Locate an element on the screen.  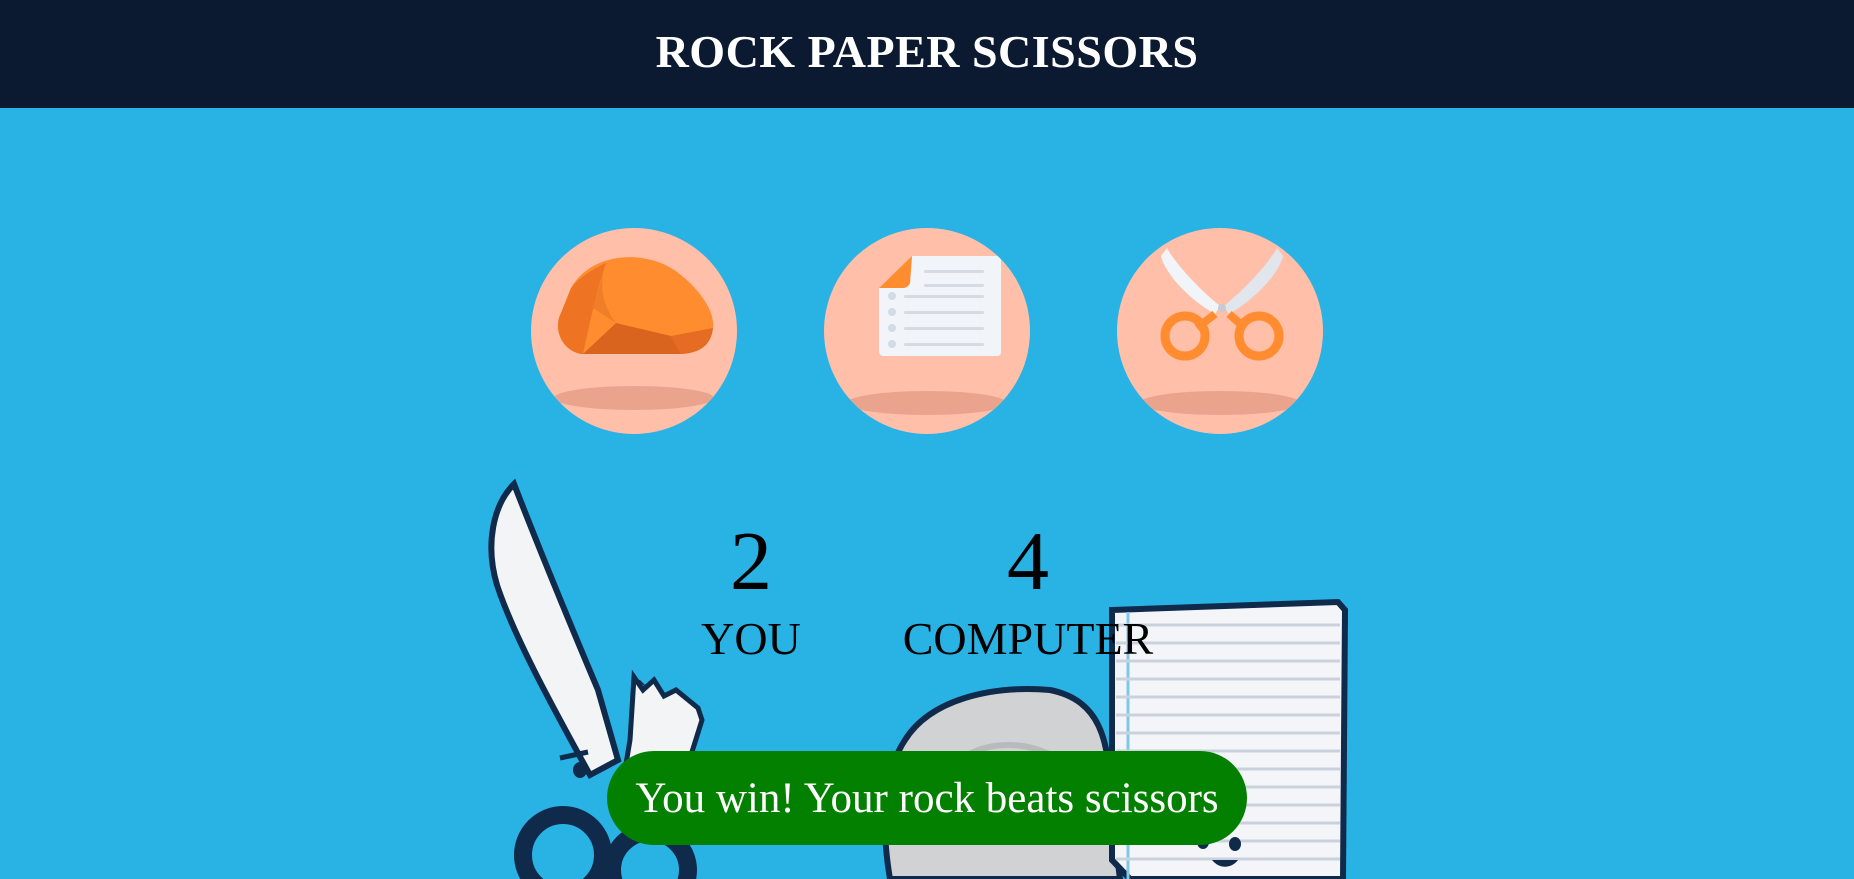
computer-score-panel: 4 COMPUTER is located at coordinates (1028, 592).